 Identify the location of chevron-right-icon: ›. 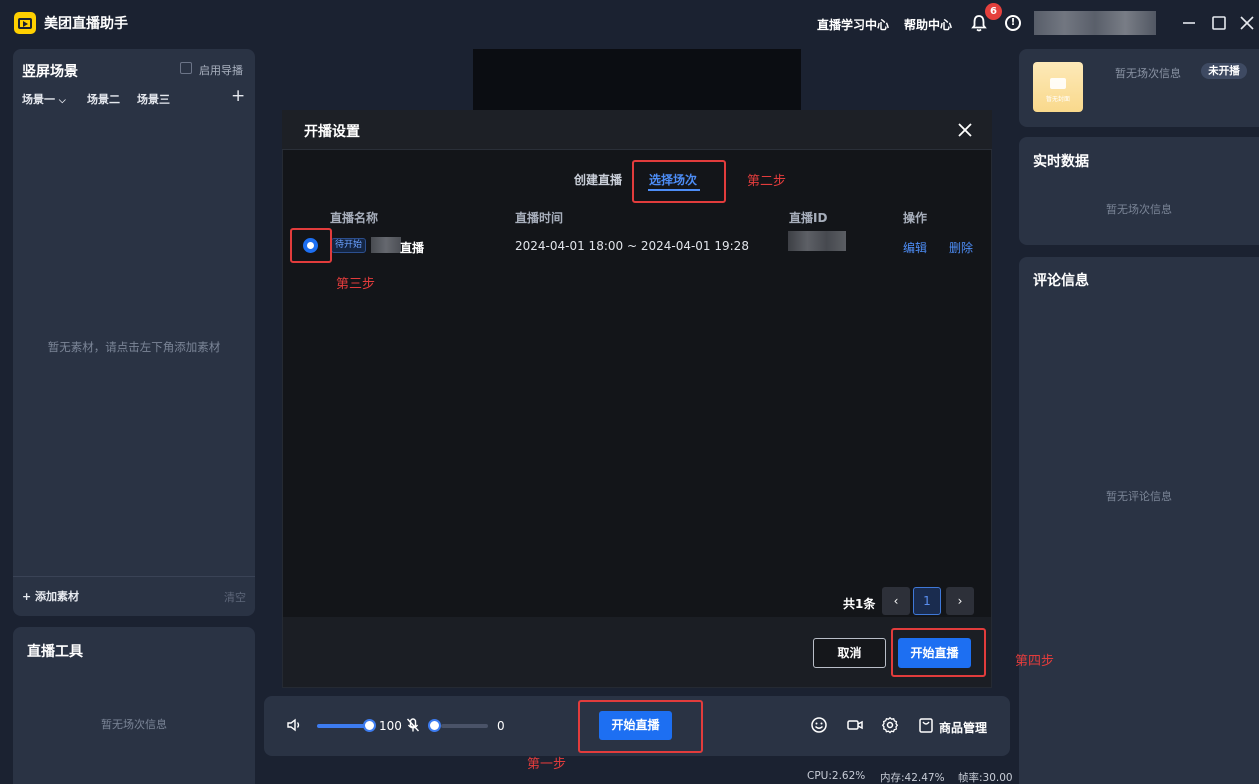
(960, 601).